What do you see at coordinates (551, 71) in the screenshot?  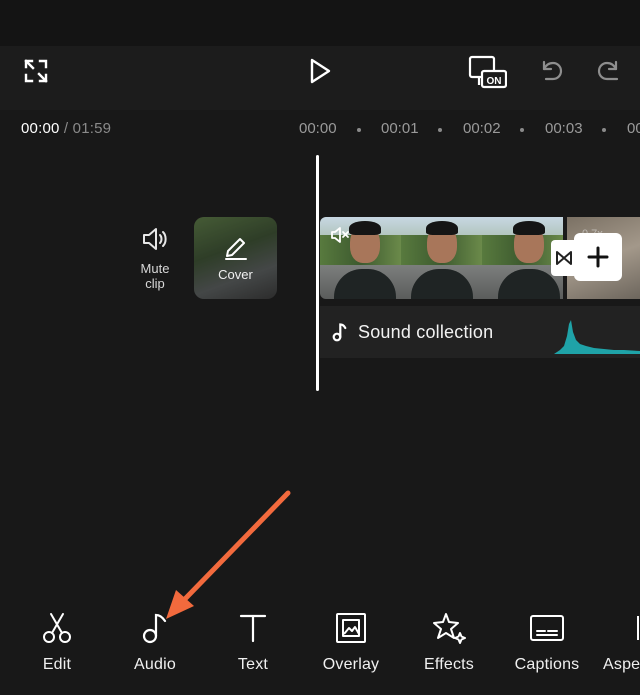 I see `undo-icon` at bounding box center [551, 71].